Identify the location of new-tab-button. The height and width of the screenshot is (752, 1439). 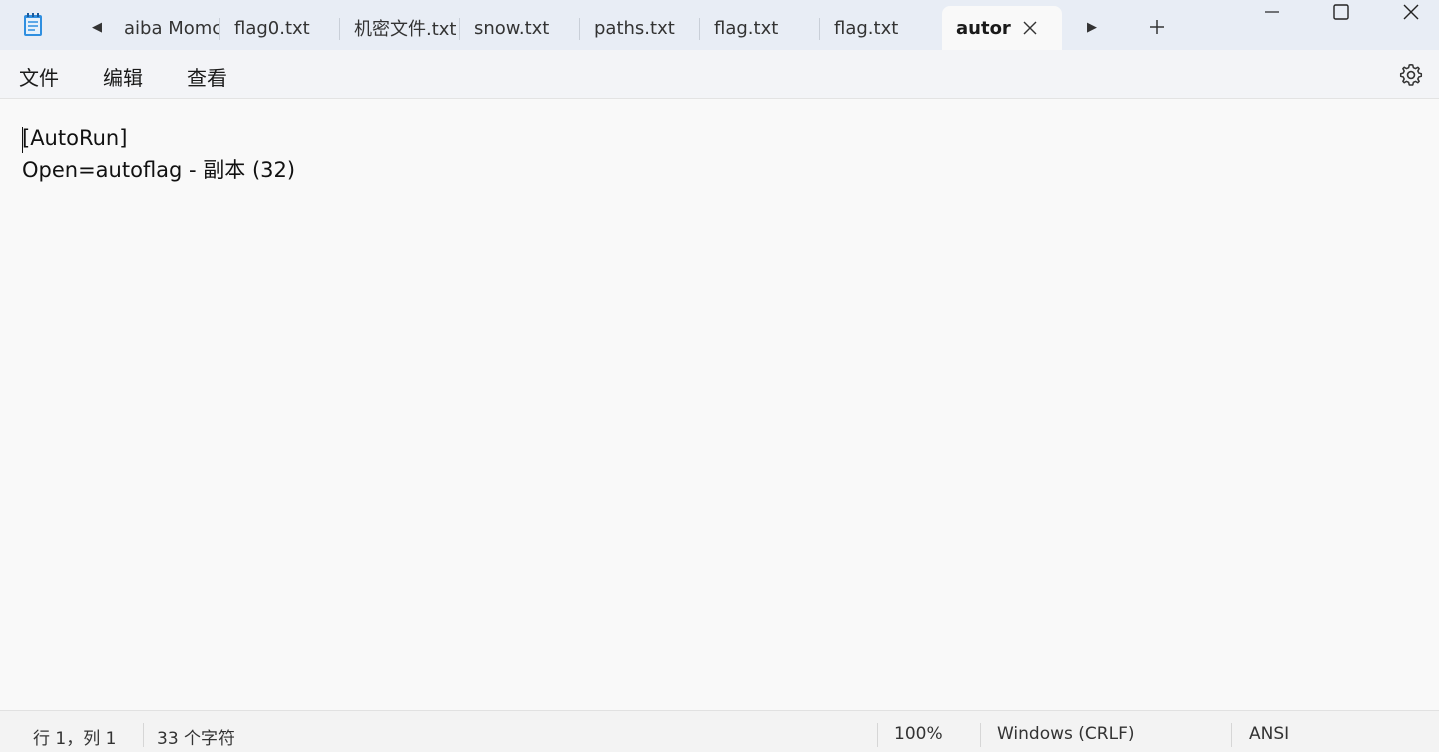
(1157, 27).